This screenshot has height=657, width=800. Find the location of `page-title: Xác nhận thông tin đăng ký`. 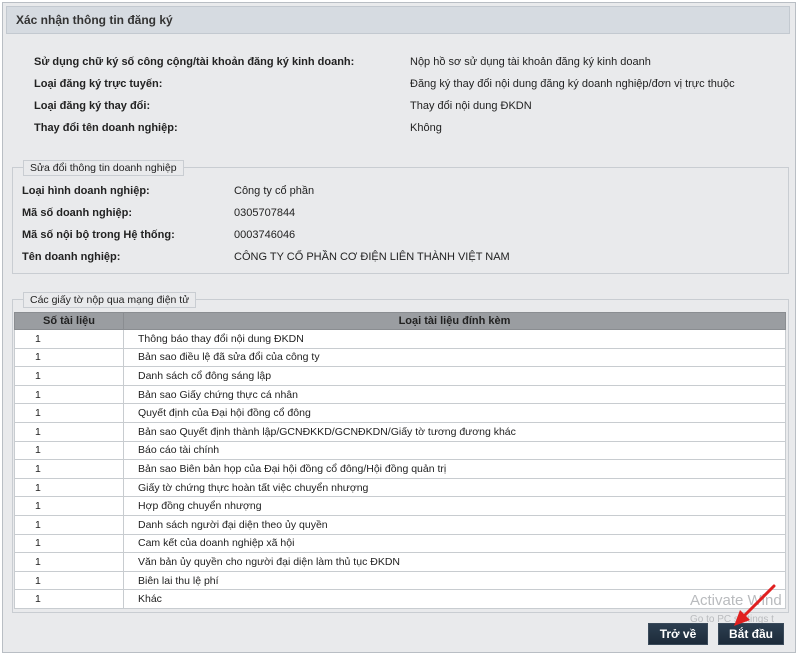

page-title: Xác nhận thông tin đăng ký is located at coordinates (94, 20).